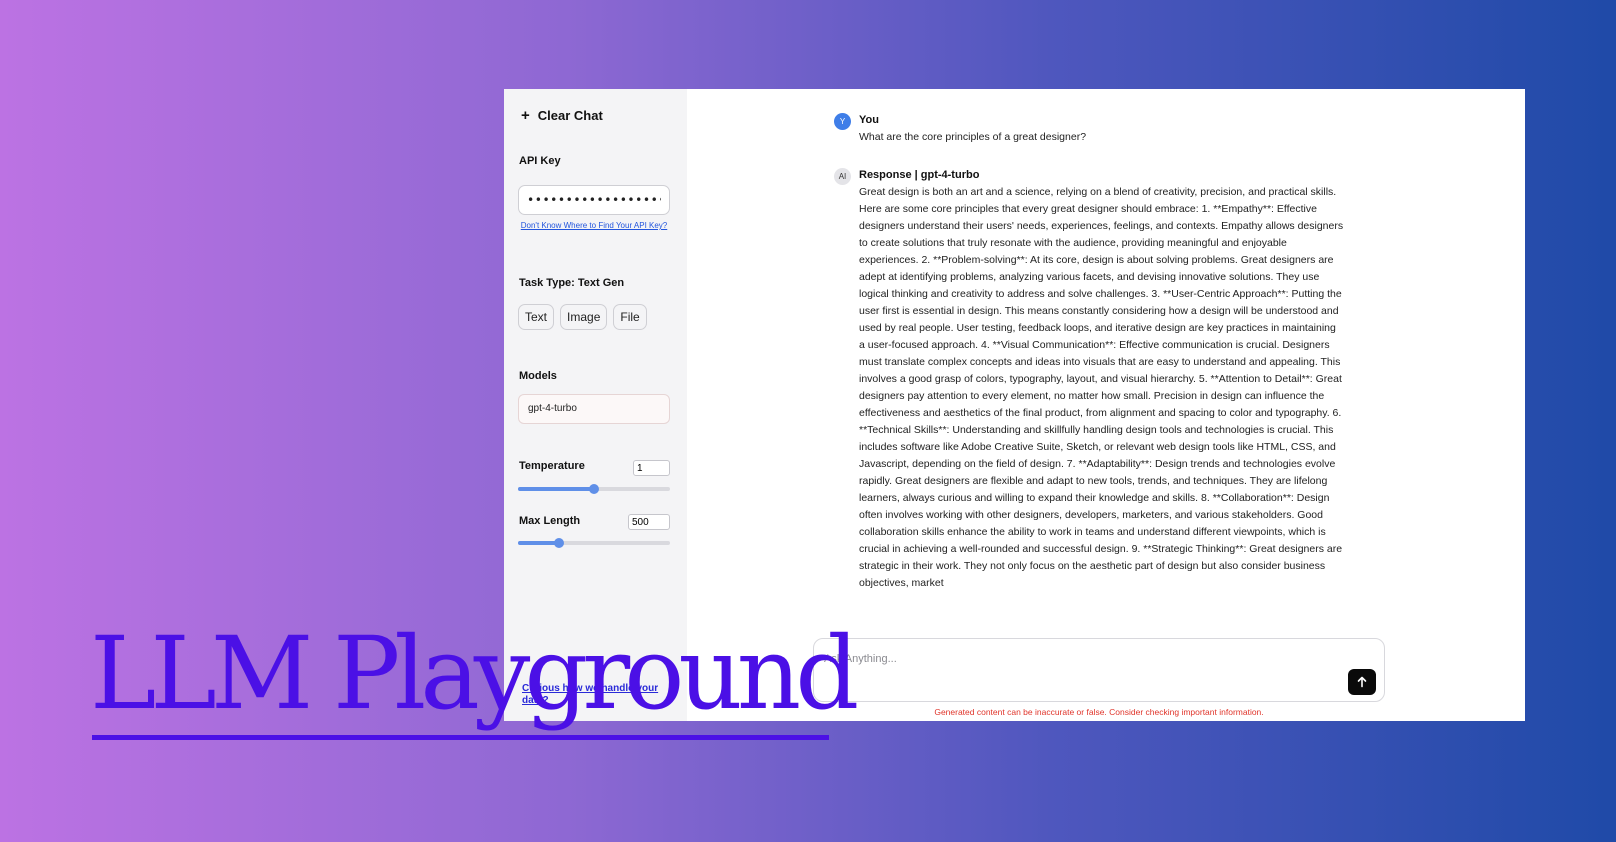  I want to click on temperature-input, so click(651, 468).